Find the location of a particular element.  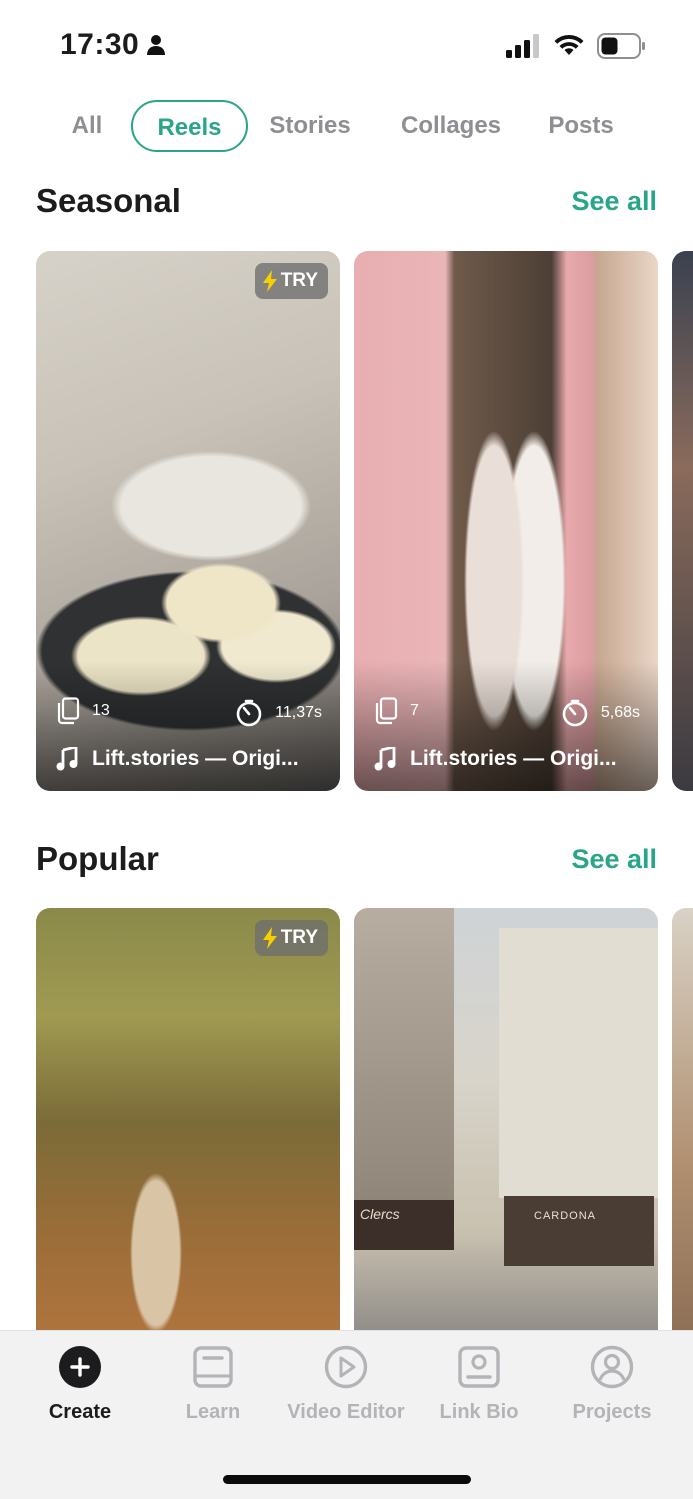

tab-create: Create is located at coordinates (80, 1384).